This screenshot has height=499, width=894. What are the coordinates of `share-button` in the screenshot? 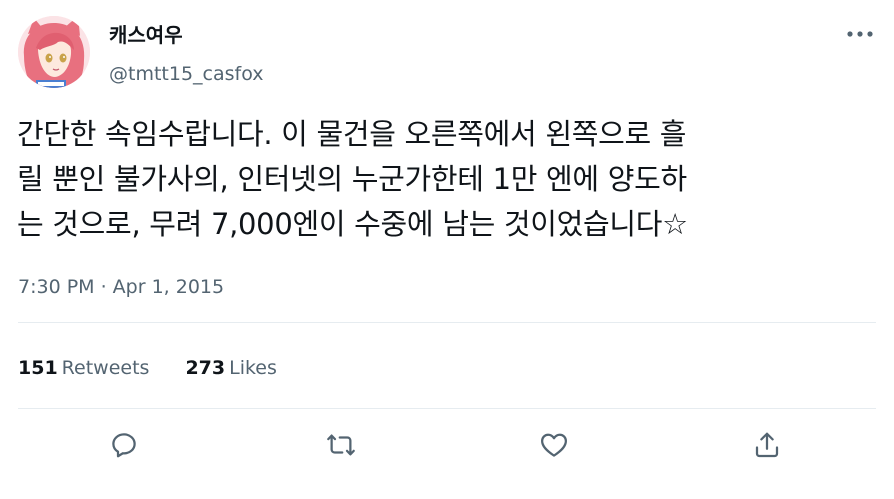 It's located at (767, 445).